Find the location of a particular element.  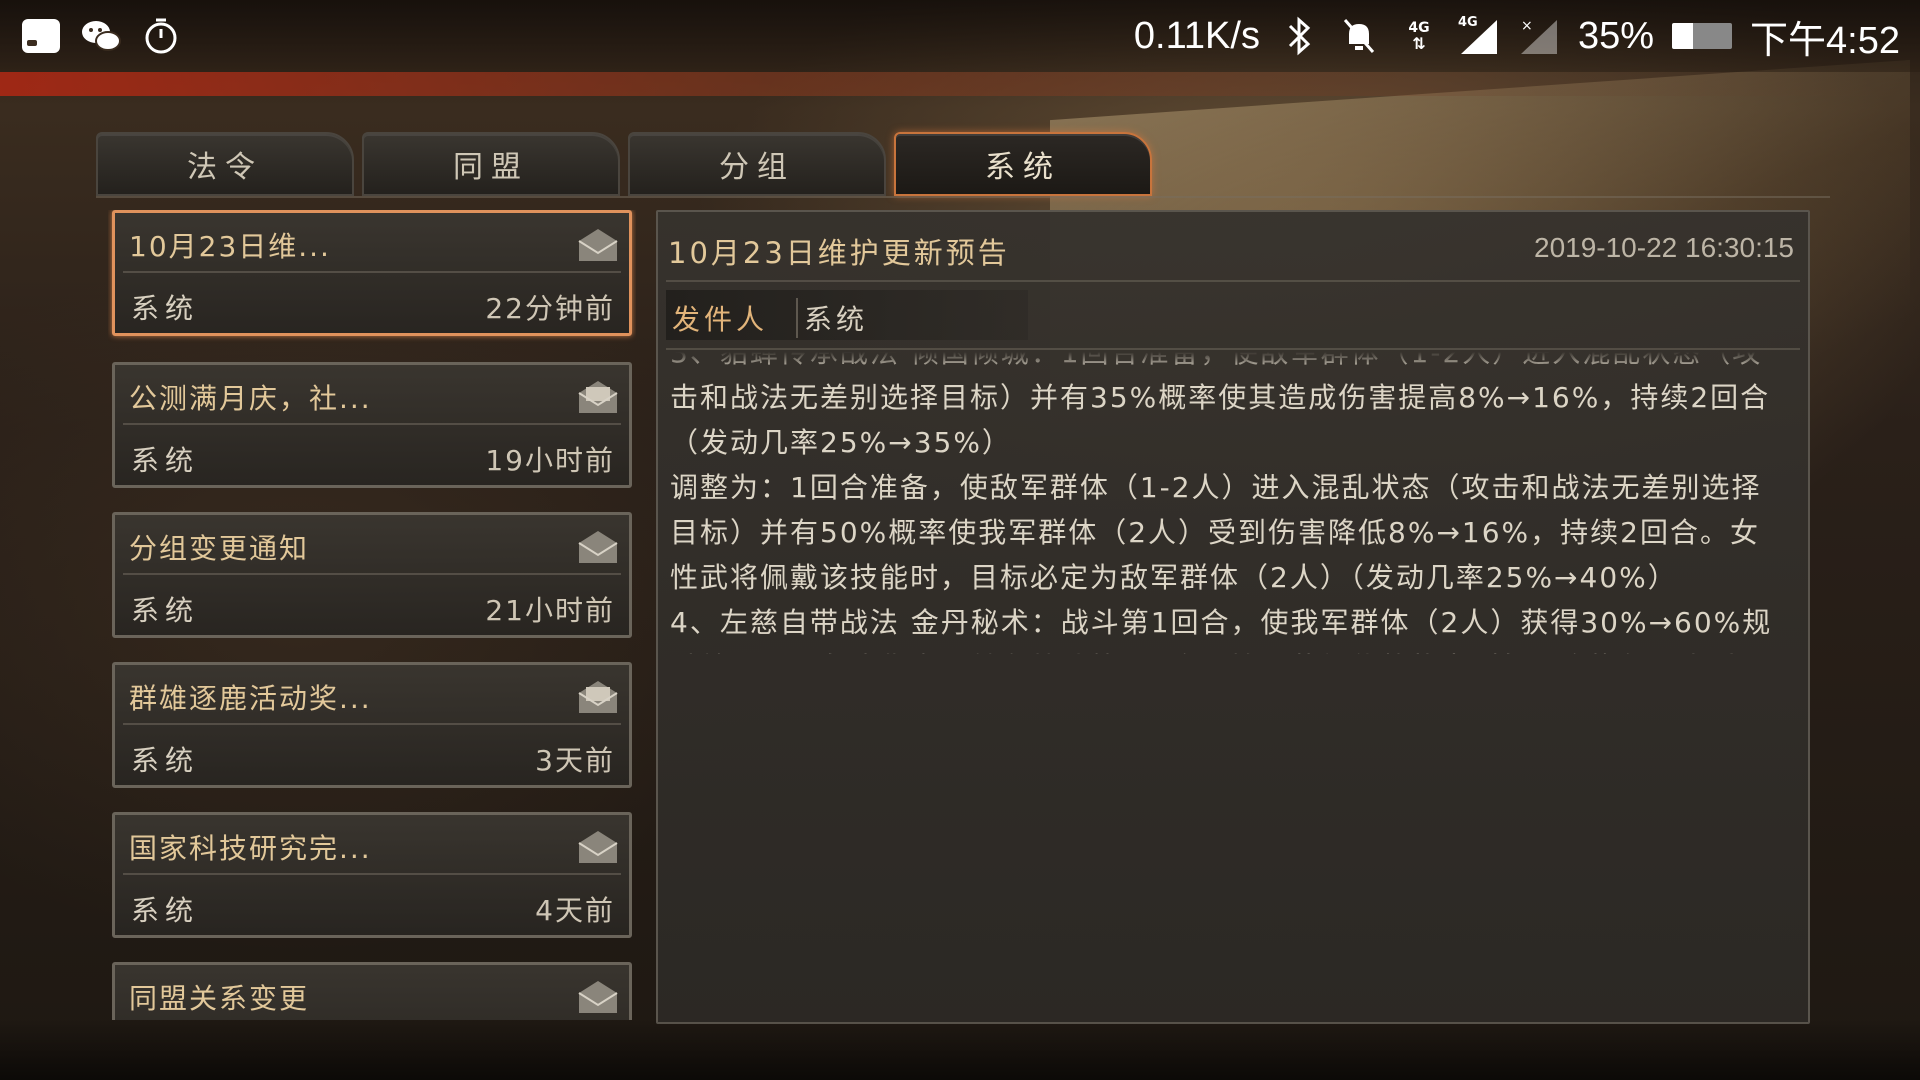

network-4g-icon: 4G ⇅ is located at coordinates (1419, 36).